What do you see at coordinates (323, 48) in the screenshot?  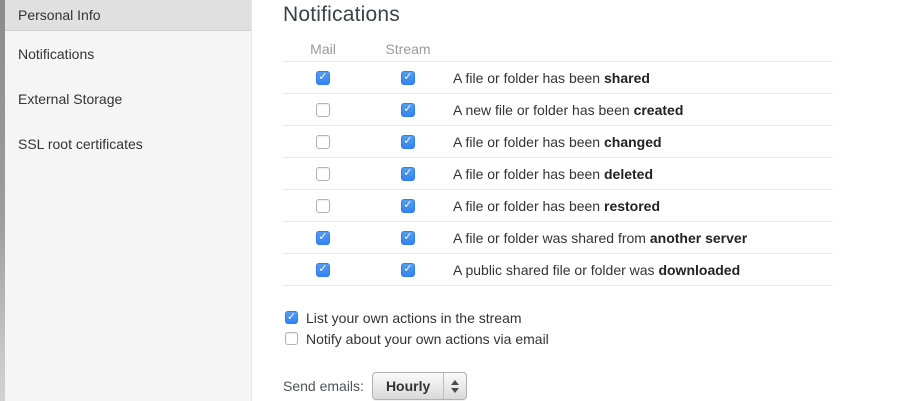 I see `column-header-mail: Mail` at bounding box center [323, 48].